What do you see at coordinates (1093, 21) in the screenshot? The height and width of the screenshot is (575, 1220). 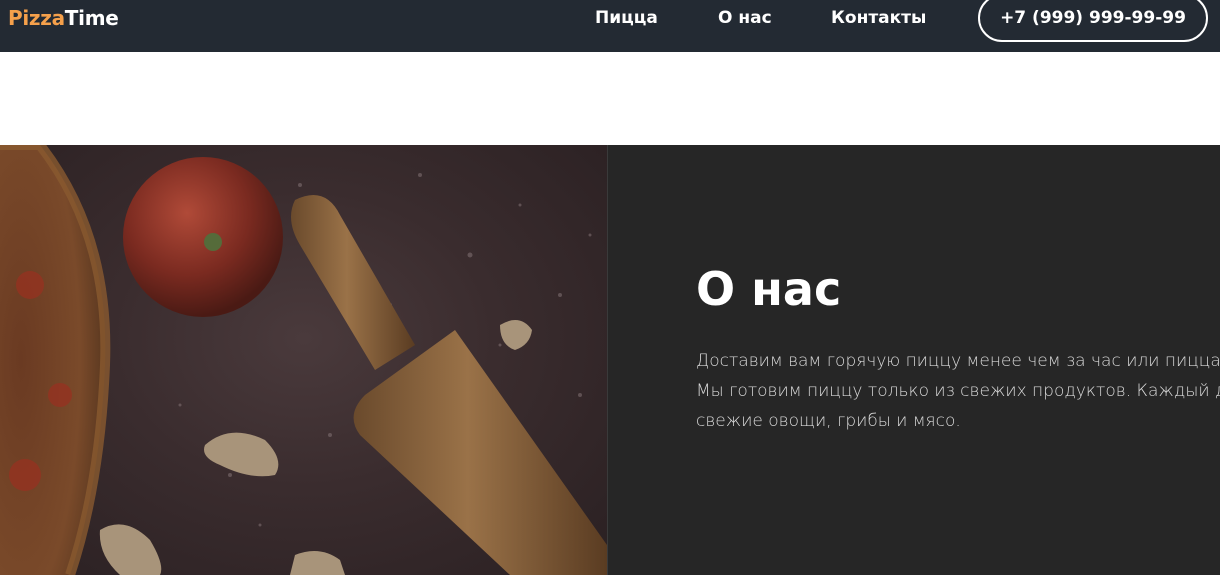 I see `phone-button: +7 (999) 999-99-99` at bounding box center [1093, 21].